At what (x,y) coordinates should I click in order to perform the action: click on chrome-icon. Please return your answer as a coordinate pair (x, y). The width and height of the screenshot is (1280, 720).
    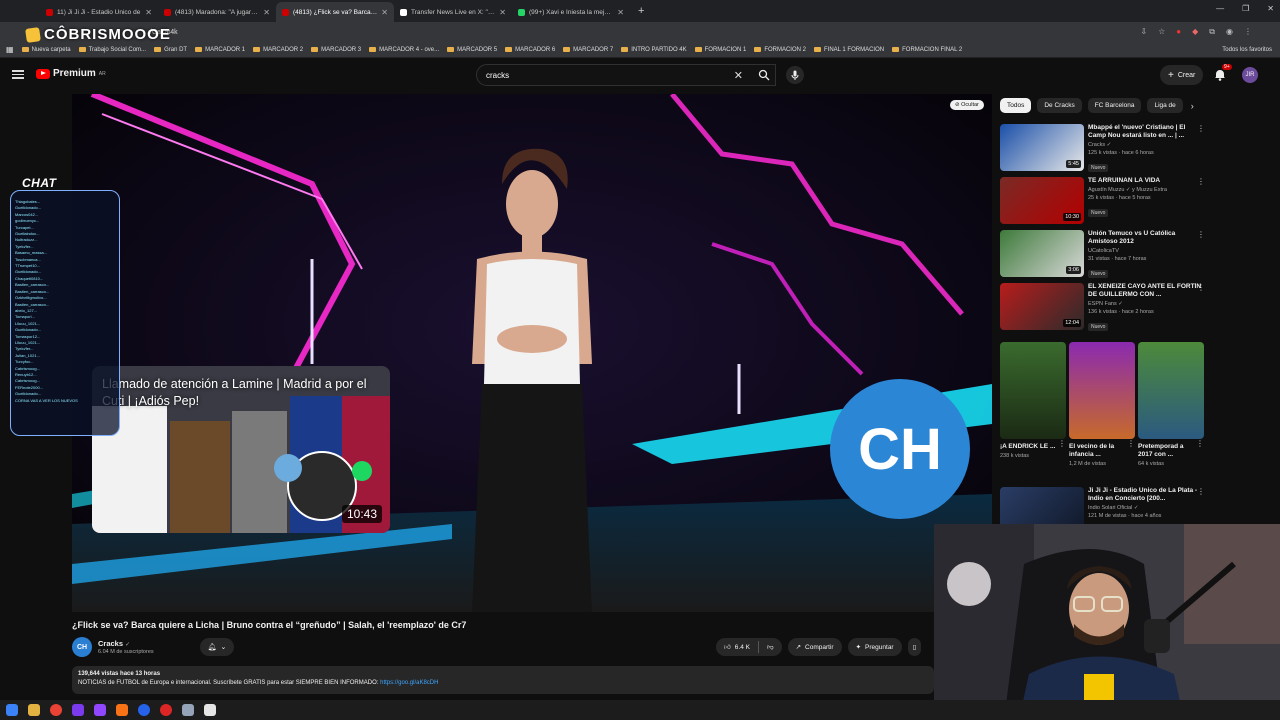
    Looking at the image, I should click on (56, 710).